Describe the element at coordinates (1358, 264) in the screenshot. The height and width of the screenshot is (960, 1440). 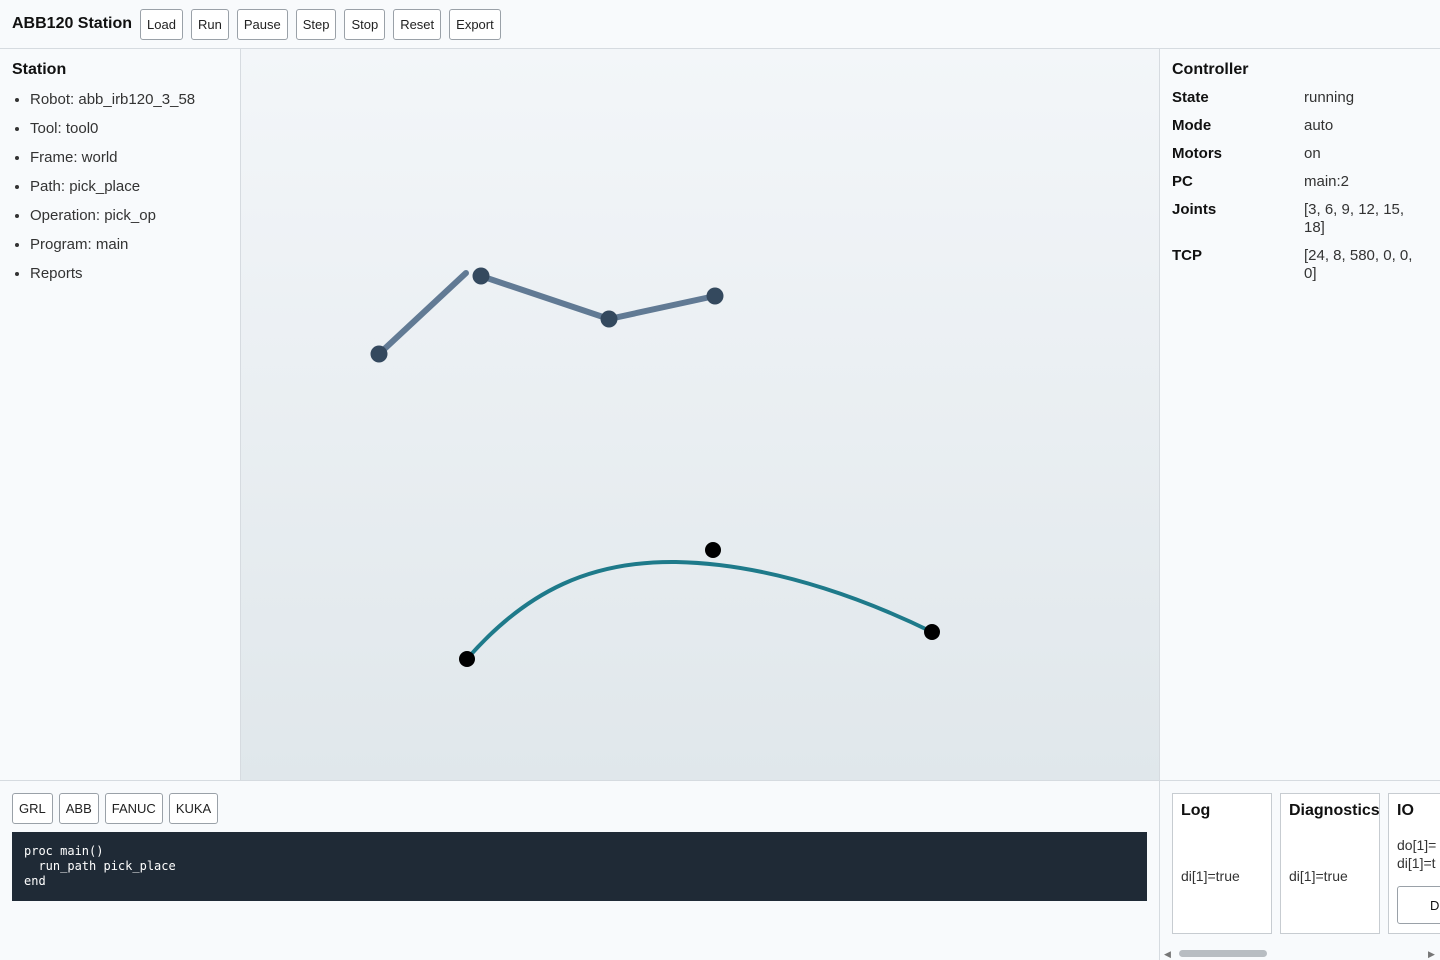
I see `tcp-value: [24, 8, 580, 0, 0, 0]` at that location.